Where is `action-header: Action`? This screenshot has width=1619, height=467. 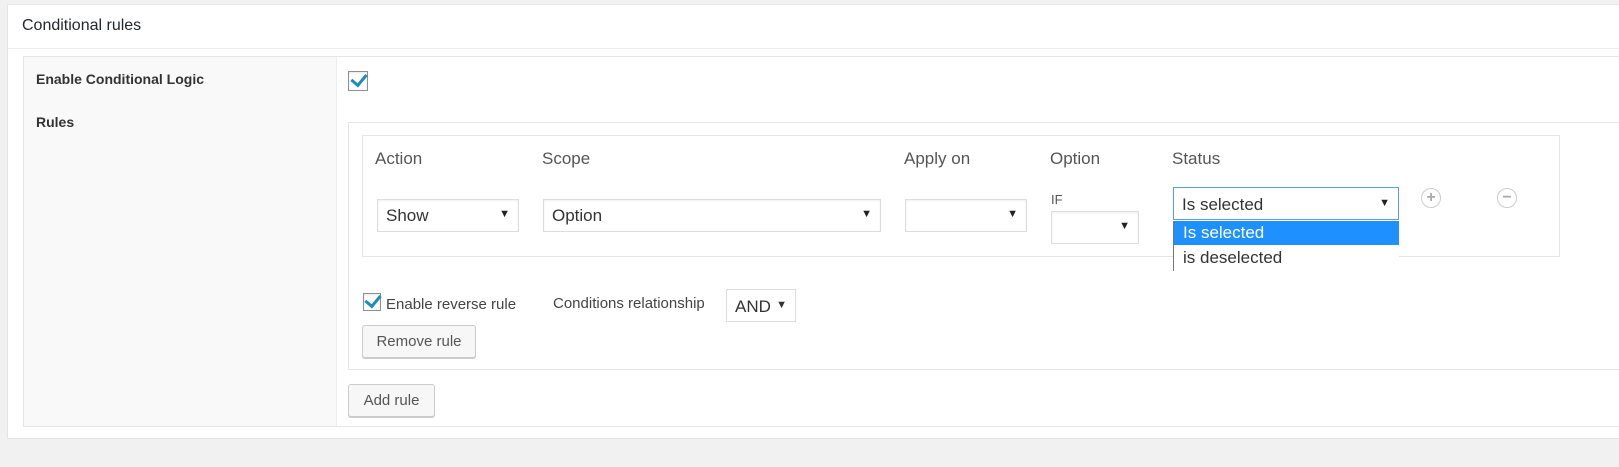
action-header: Action is located at coordinates (399, 158).